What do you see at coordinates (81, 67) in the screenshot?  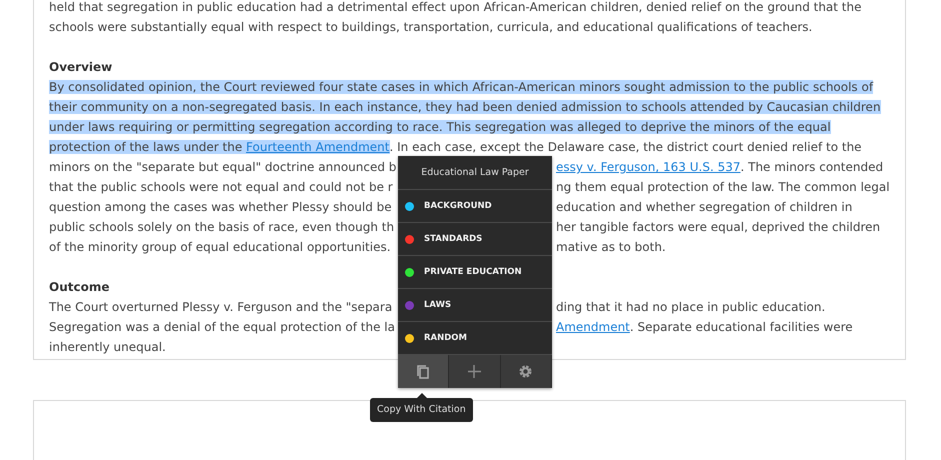 I see `section-heading: Overview` at bounding box center [81, 67].